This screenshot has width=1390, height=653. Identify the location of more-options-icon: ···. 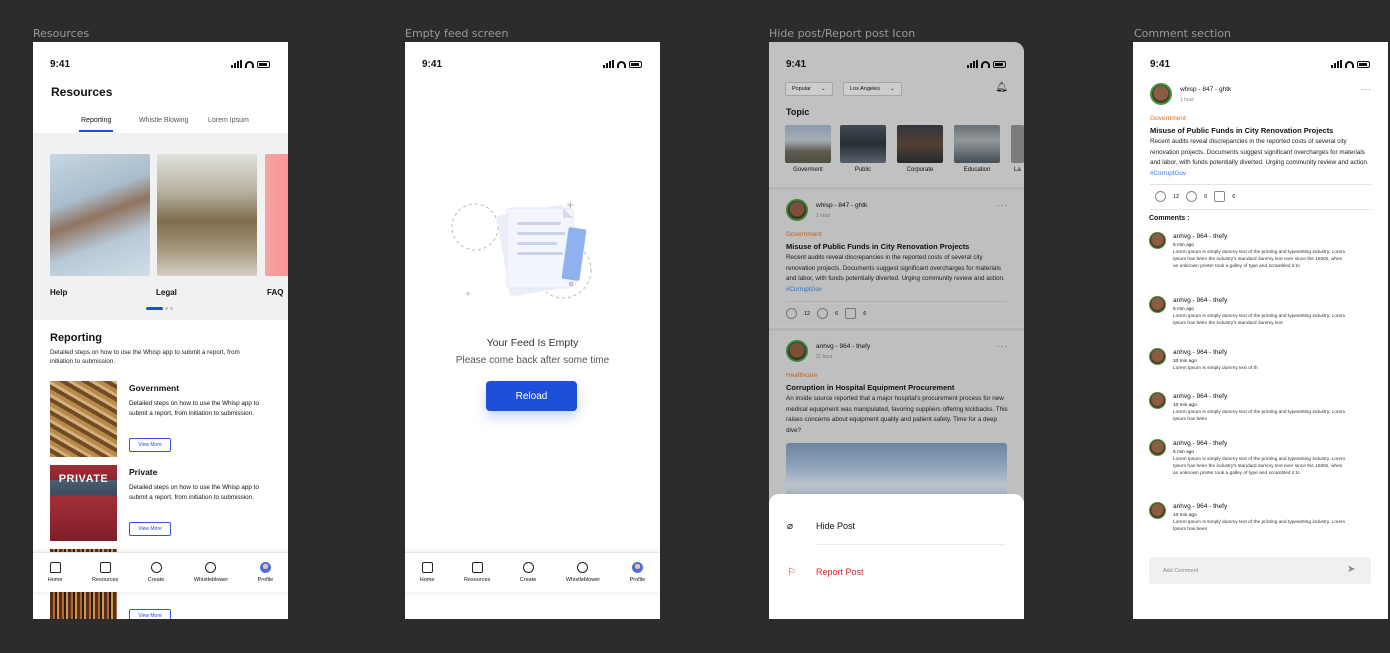
(1366, 89).